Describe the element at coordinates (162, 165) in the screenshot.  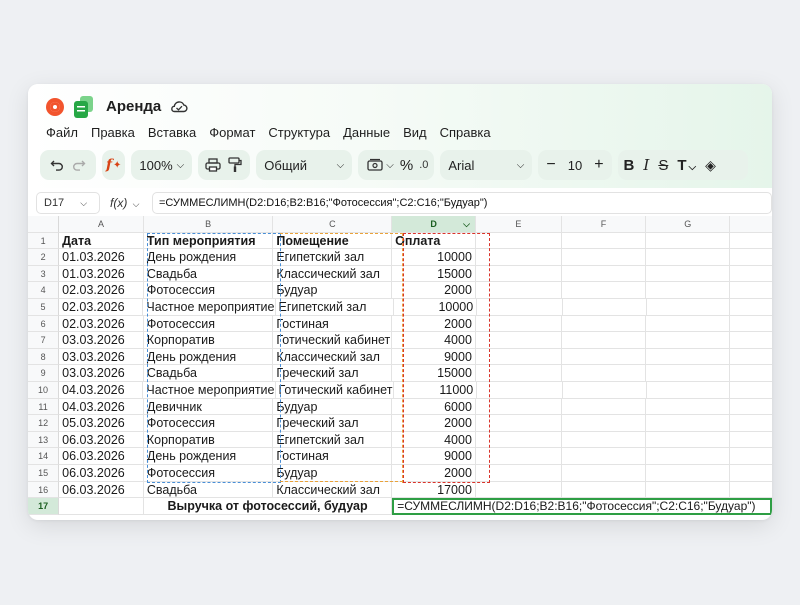
I see `zoom-select: 100% ⌵` at that location.